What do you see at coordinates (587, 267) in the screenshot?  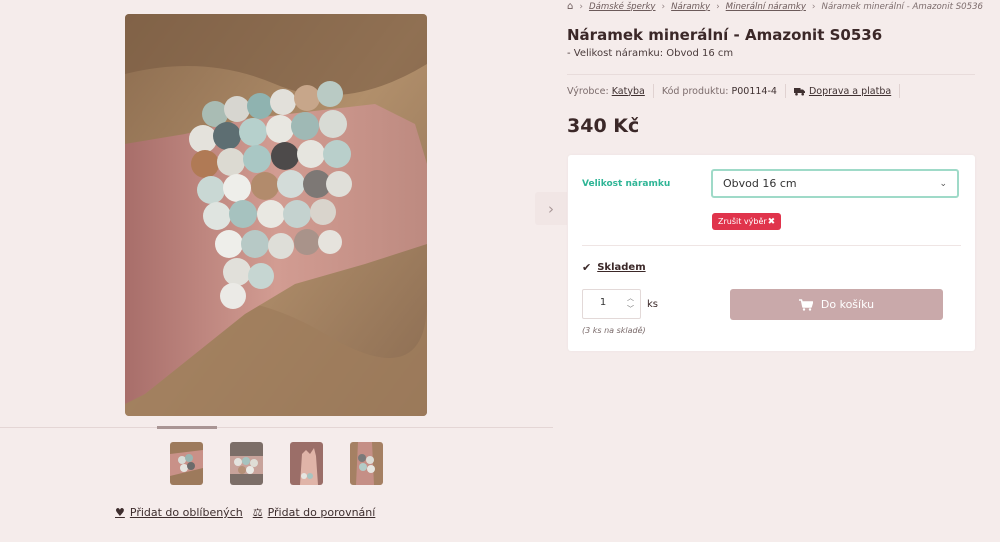 I see `check-icon: ✔` at bounding box center [587, 267].